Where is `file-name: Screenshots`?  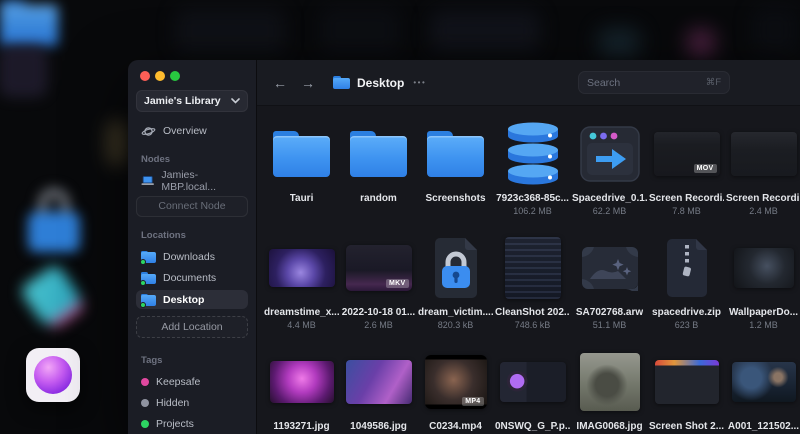 file-name: Screenshots is located at coordinates (455, 198).